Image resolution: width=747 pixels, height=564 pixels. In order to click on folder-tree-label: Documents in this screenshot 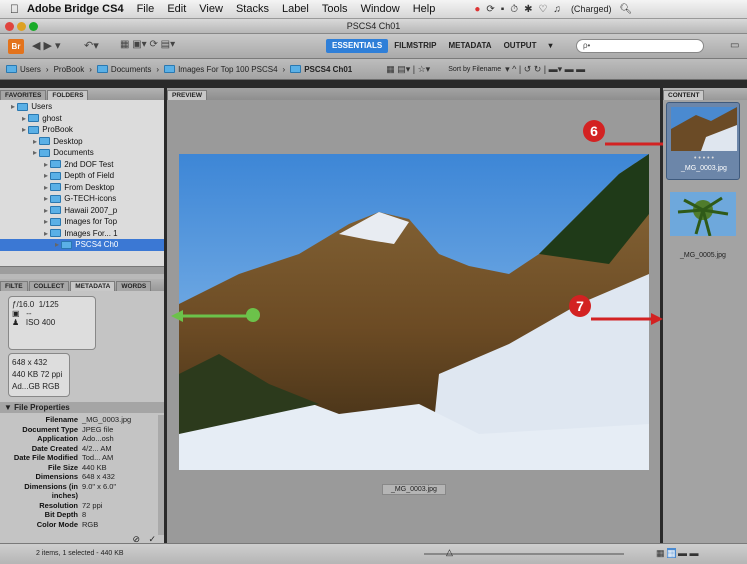, I will do `click(73, 152)`.